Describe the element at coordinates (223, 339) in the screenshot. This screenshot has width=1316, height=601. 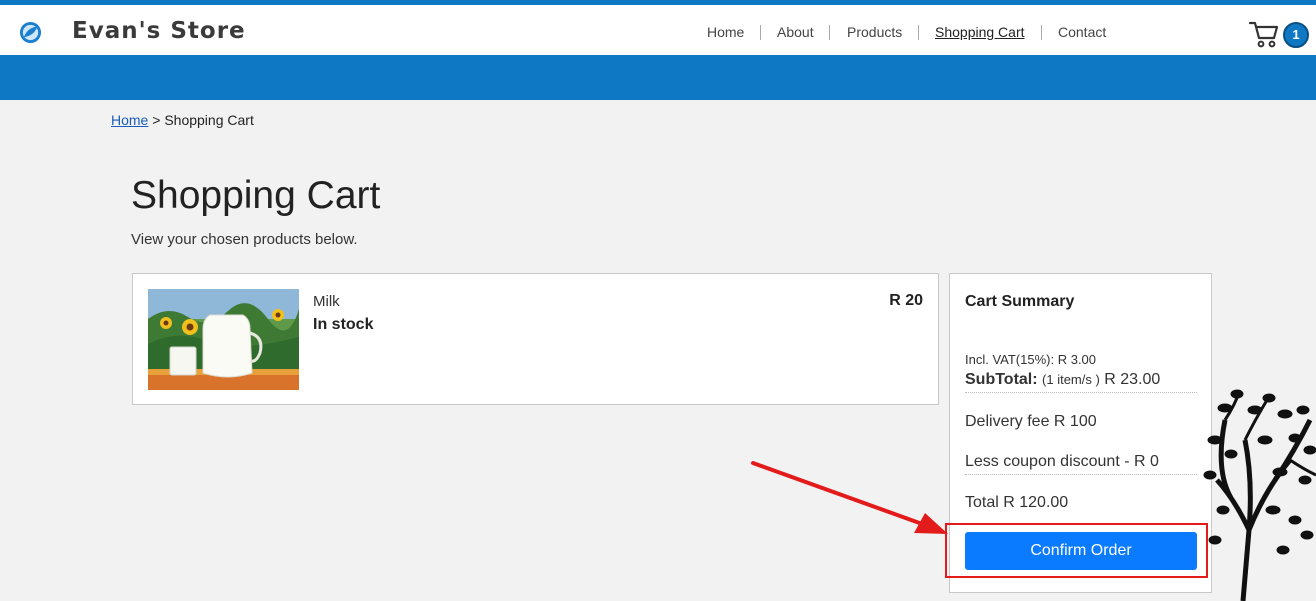
I see `product-image` at that location.